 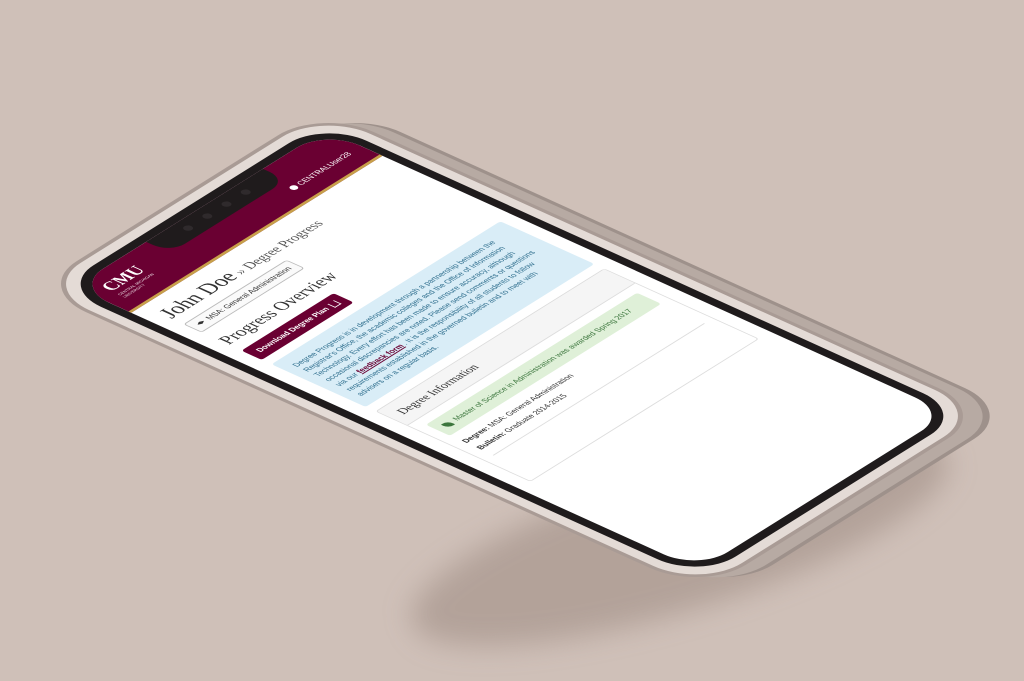 What do you see at coordinates (333, 304) in the screenshot?
I see `download-icon` at bounding box center [333, 304].